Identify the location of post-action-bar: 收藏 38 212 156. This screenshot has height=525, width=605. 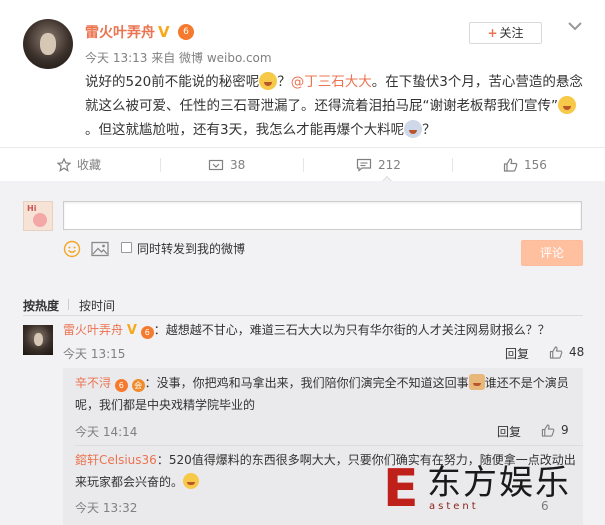
(302, 164).